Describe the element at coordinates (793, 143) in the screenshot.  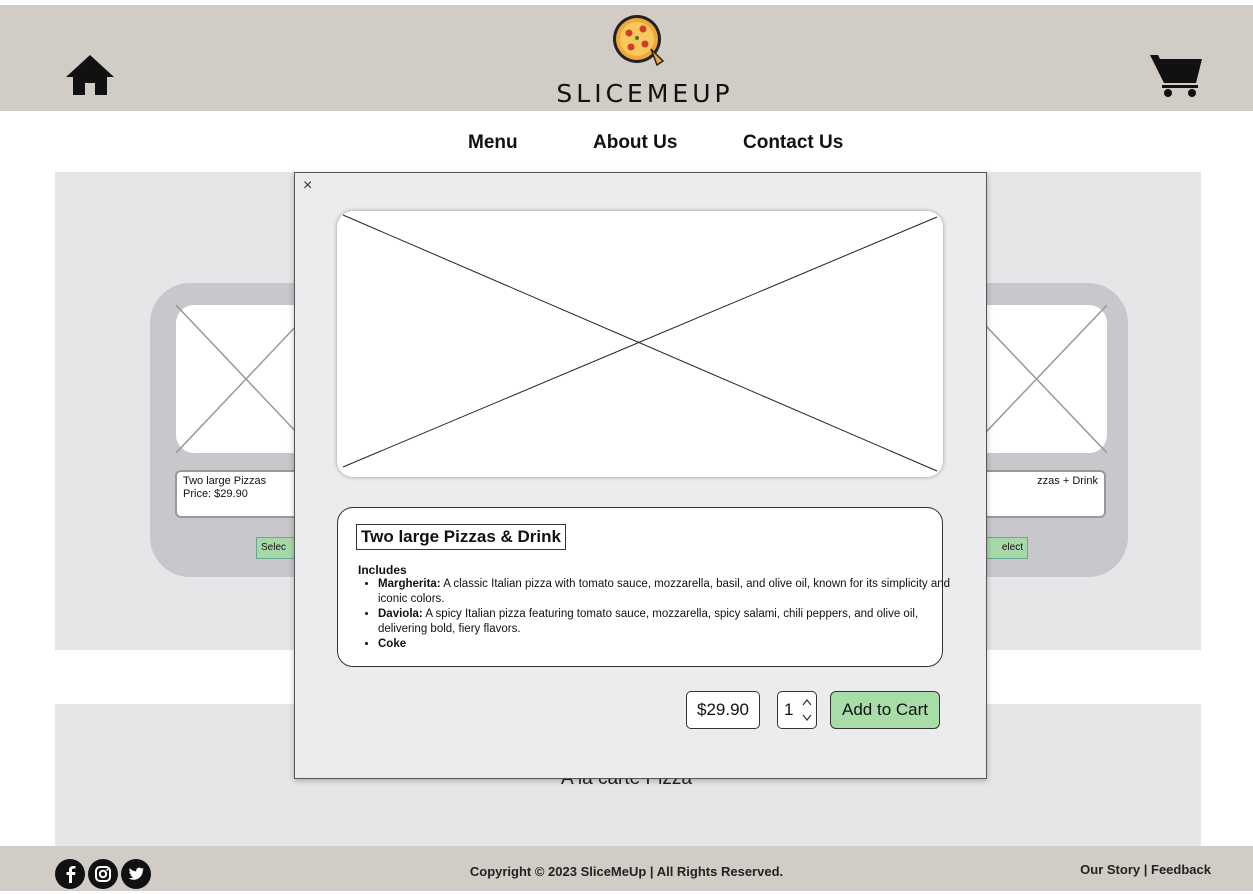
I see `nav-contact-us: Contact Us` at that location.